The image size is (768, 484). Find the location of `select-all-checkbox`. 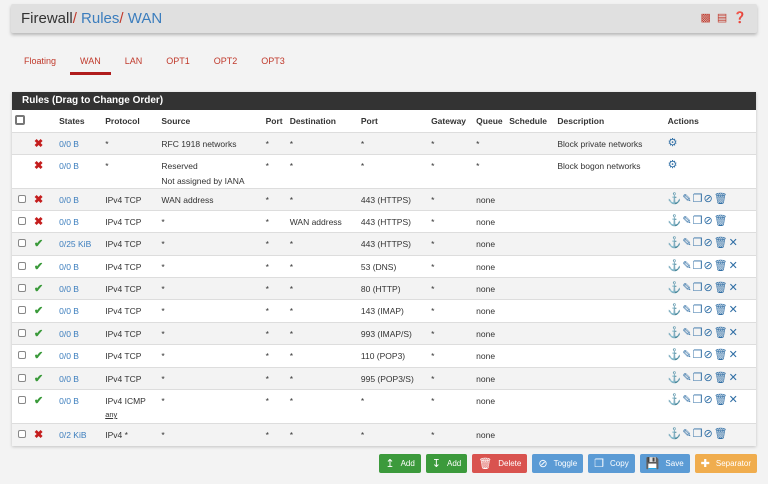

select-all-checkbox is located at coordinates (20, 119).